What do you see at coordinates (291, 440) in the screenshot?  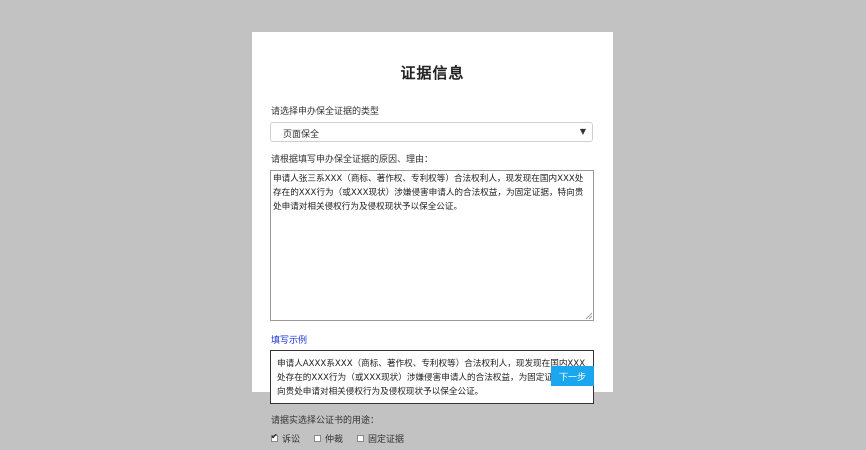 I see `usage-option-label: 诉讼` at bounding box center [291, 440].